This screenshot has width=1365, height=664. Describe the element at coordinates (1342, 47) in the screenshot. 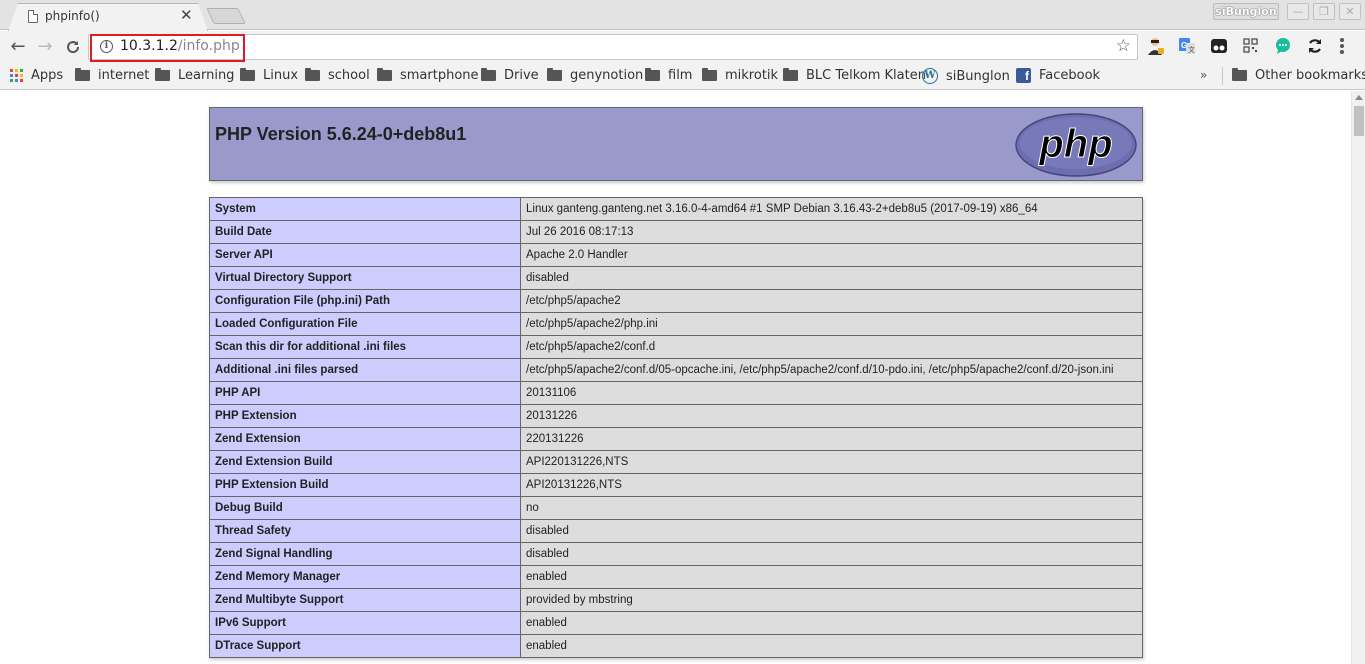

I see `chrome-menu-icon` at that location.